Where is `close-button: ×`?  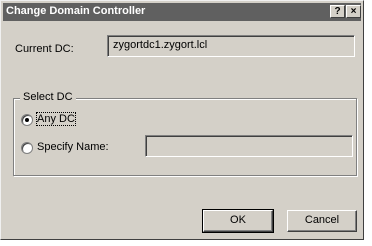
close-button: × is located at coordinates (353, 11).